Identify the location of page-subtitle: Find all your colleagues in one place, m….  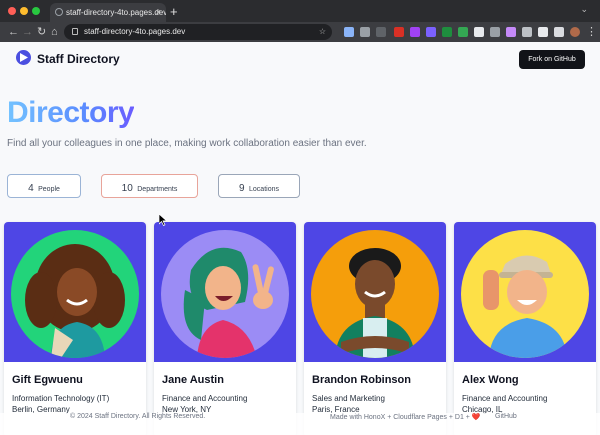
(187, 143).